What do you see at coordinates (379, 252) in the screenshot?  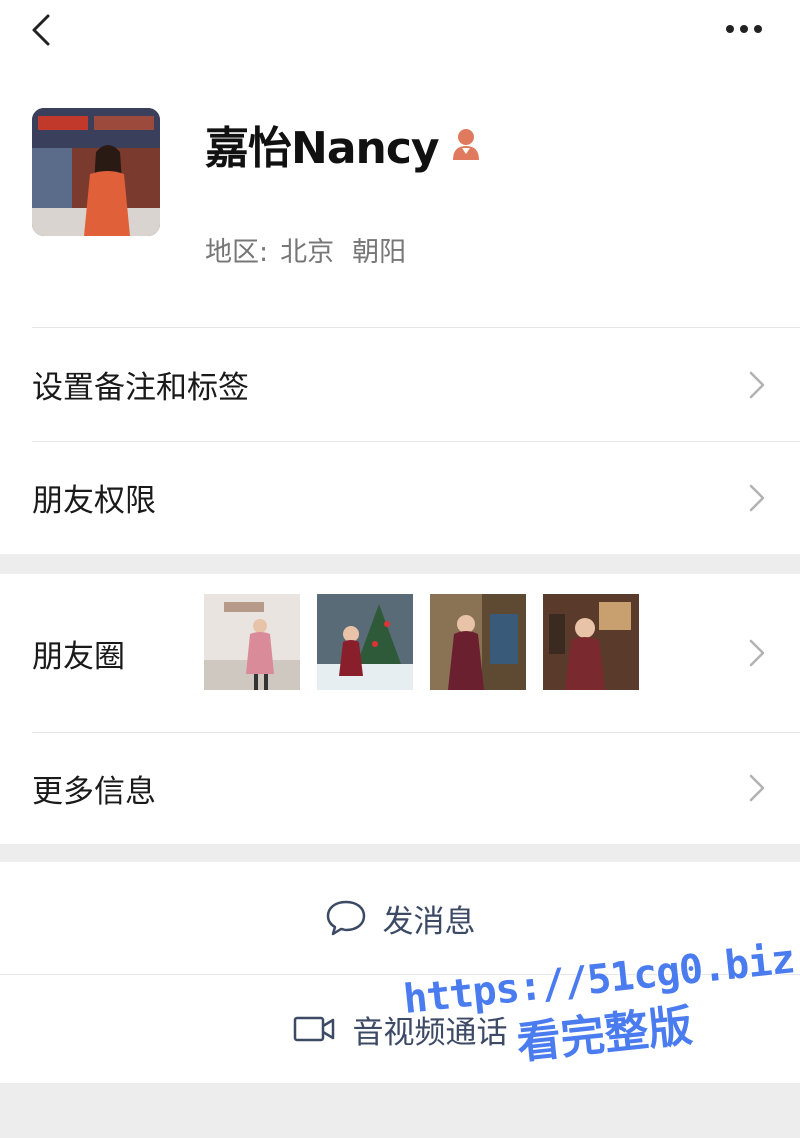 I see `region-district: 朝阳` at bounding box center [379, 252].